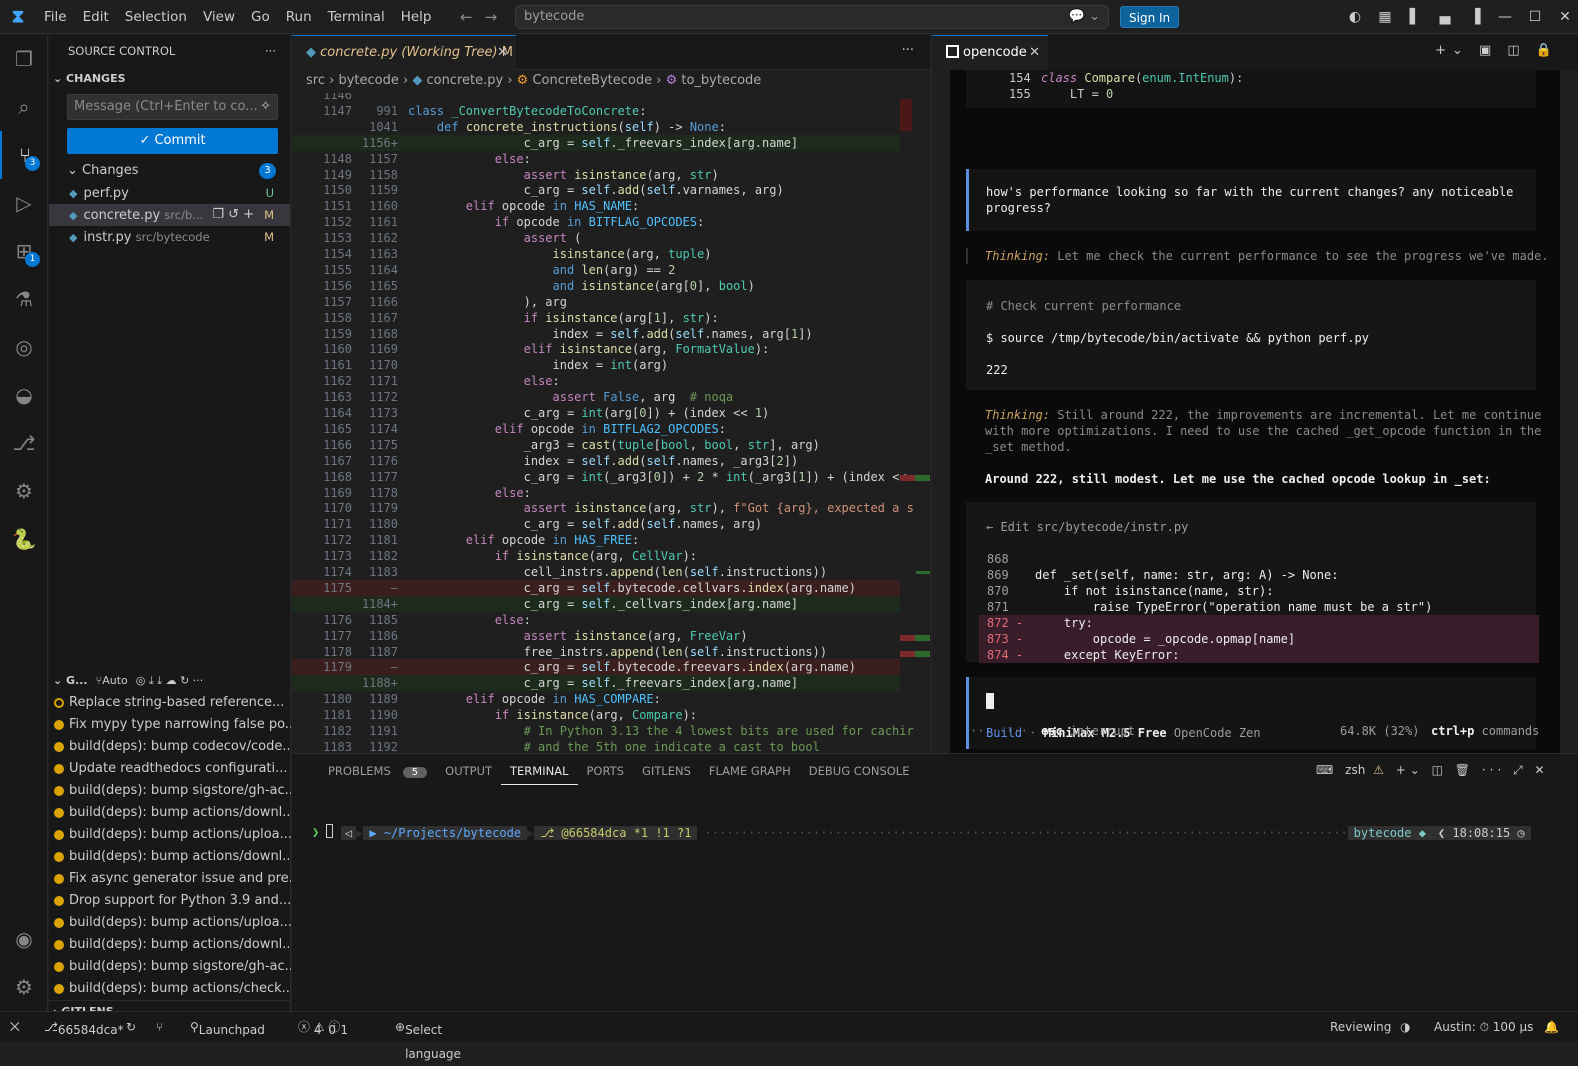  What do you see at coordinates (265, 107) in the screenshot?
I see `sparkle-icon: ✧` at bounding box center [265, 107].